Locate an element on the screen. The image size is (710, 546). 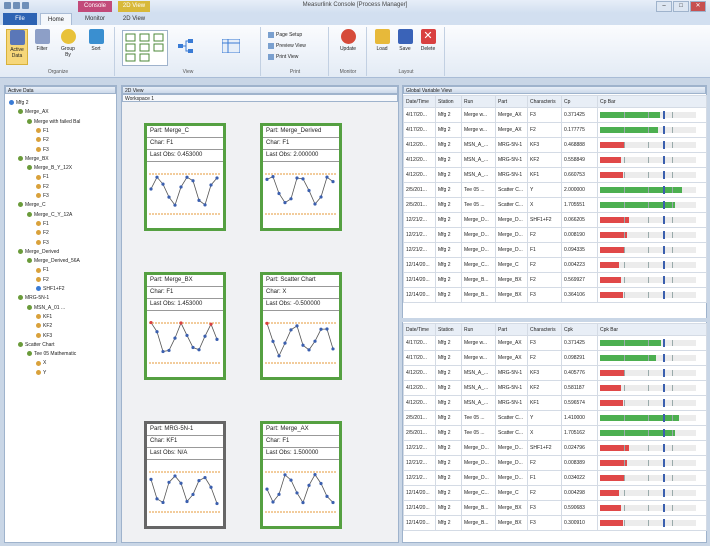
sort-button: Sort is located at coordinates (96, 40).